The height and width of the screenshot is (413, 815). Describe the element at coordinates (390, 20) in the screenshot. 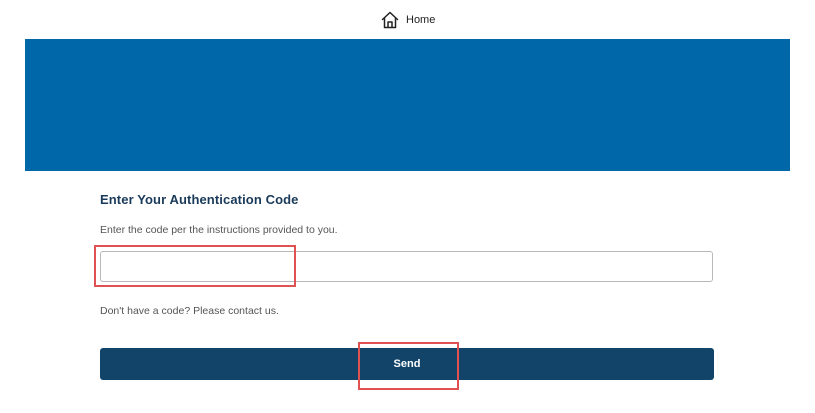

I see `home-icon` at that location.